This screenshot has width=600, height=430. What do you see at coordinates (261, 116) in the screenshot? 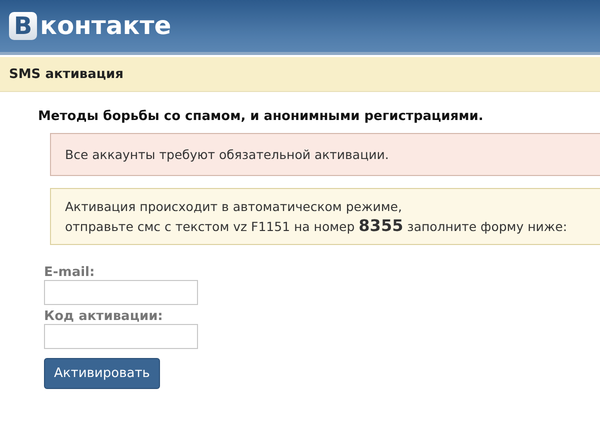
I see `page-heading: Методы борьбы со спамом, и анонимными регистрациями.` at bounding box center [261, 116].